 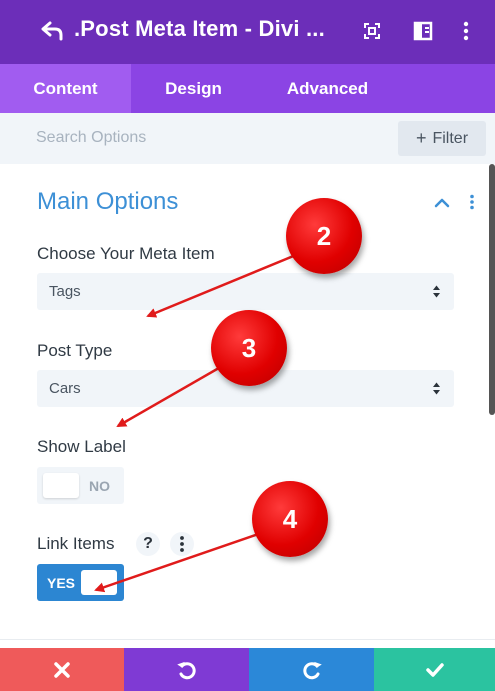 What do you see at coordinates (249, 348) in the screenshot?
I see `annotation-badge-3: 3` at bounding box center [249, 348].